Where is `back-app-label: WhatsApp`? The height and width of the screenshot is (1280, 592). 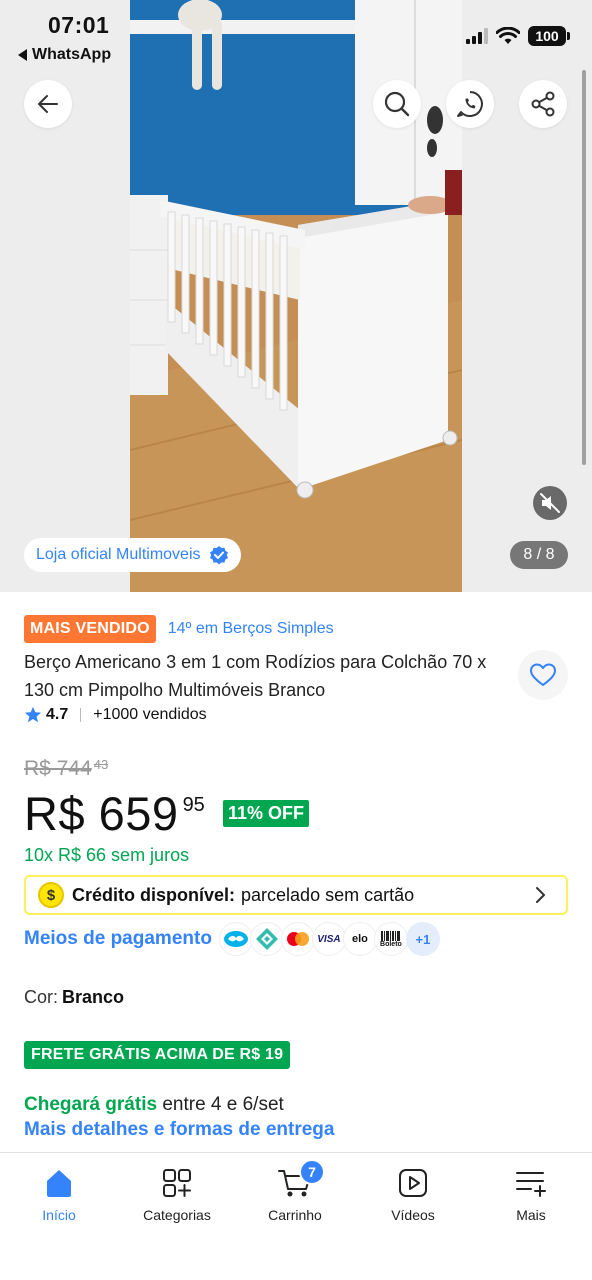
back-app-label: WhatsApp is located at coordinates (72, 54).